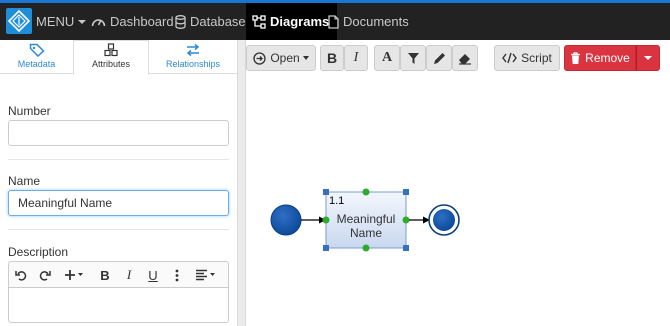 This screenshot has width=670, height=326. I want to click on eraser-icon, so click(465, 59).